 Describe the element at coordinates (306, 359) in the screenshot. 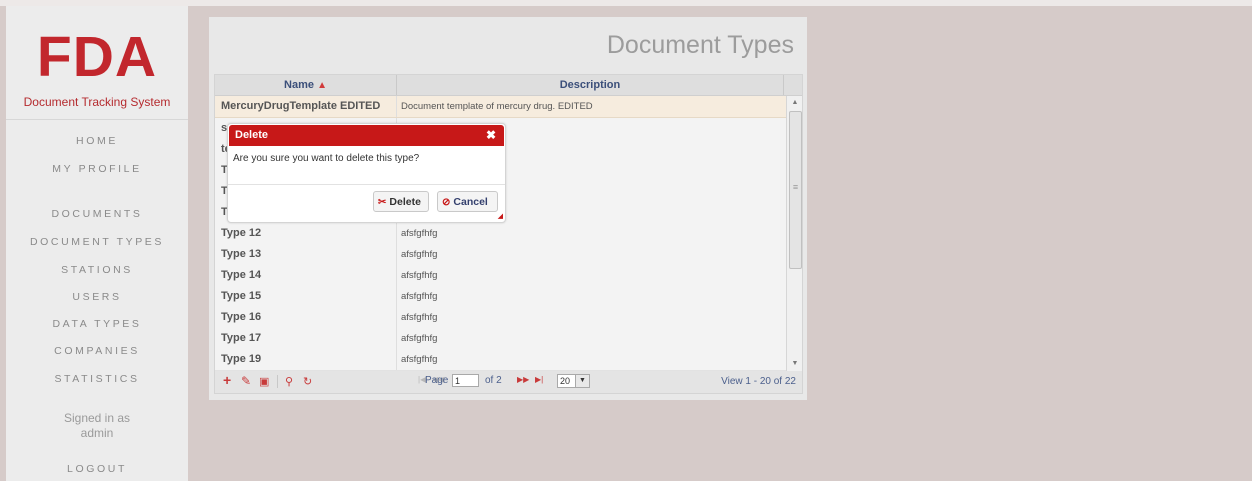

I see `cell-name: Type 19` at that location.